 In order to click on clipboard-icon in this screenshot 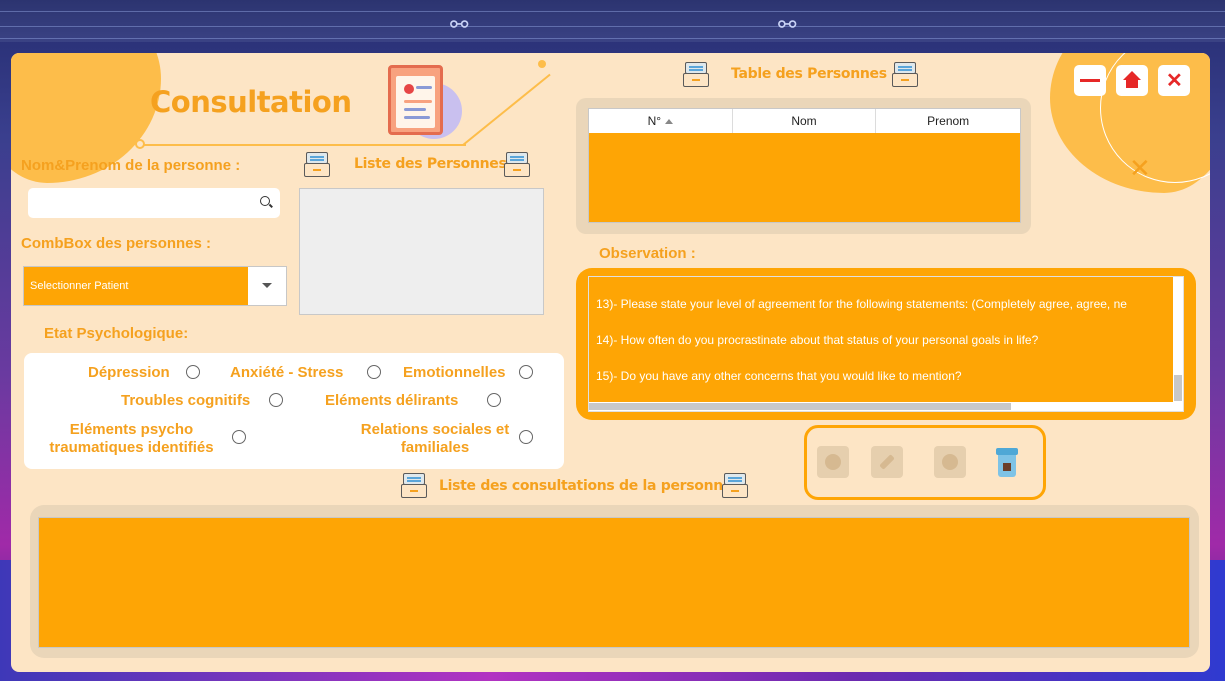, I will do `click(415, 100)`.